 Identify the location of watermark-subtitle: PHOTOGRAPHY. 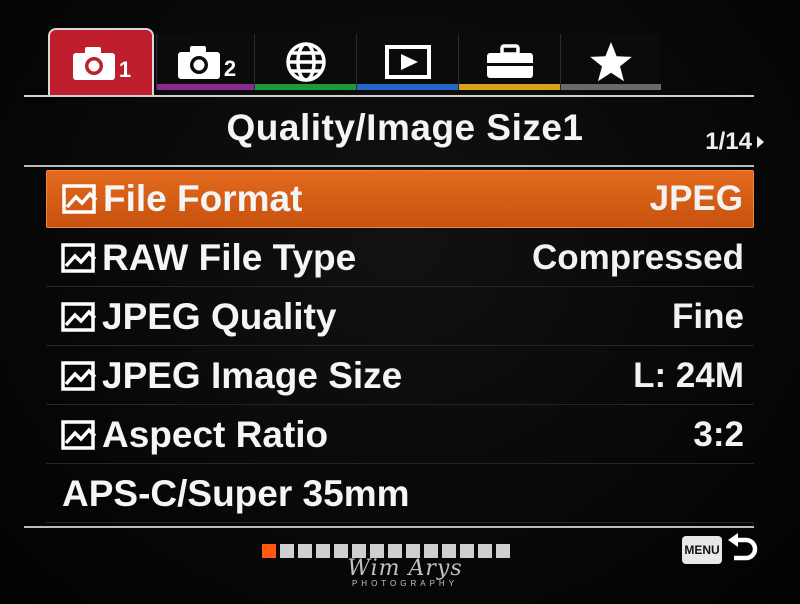
(405, 583).